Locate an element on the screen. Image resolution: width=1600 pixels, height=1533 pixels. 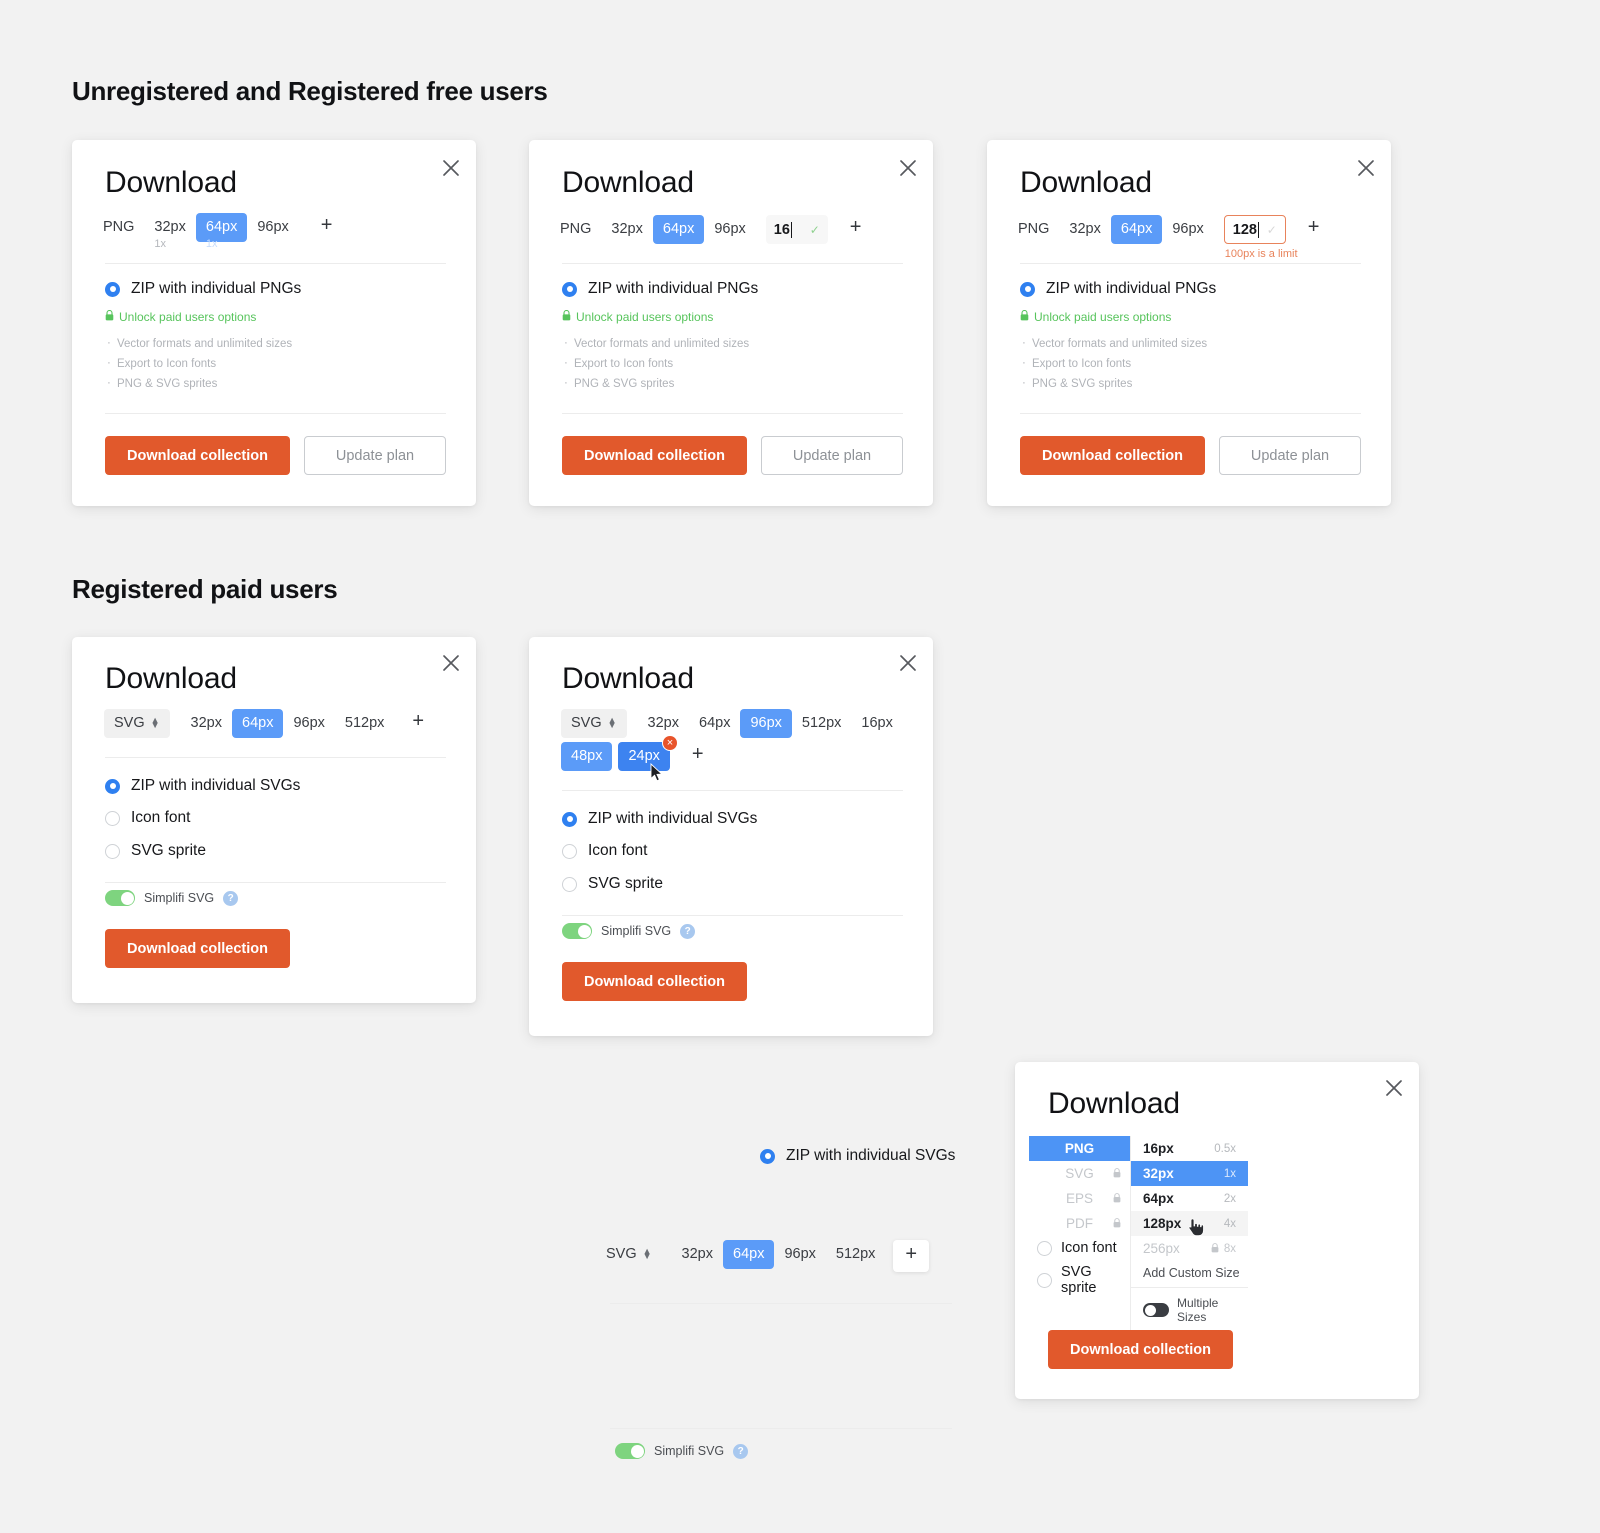
format-option-svg: SVG is located at coordinates (1079, 1173).